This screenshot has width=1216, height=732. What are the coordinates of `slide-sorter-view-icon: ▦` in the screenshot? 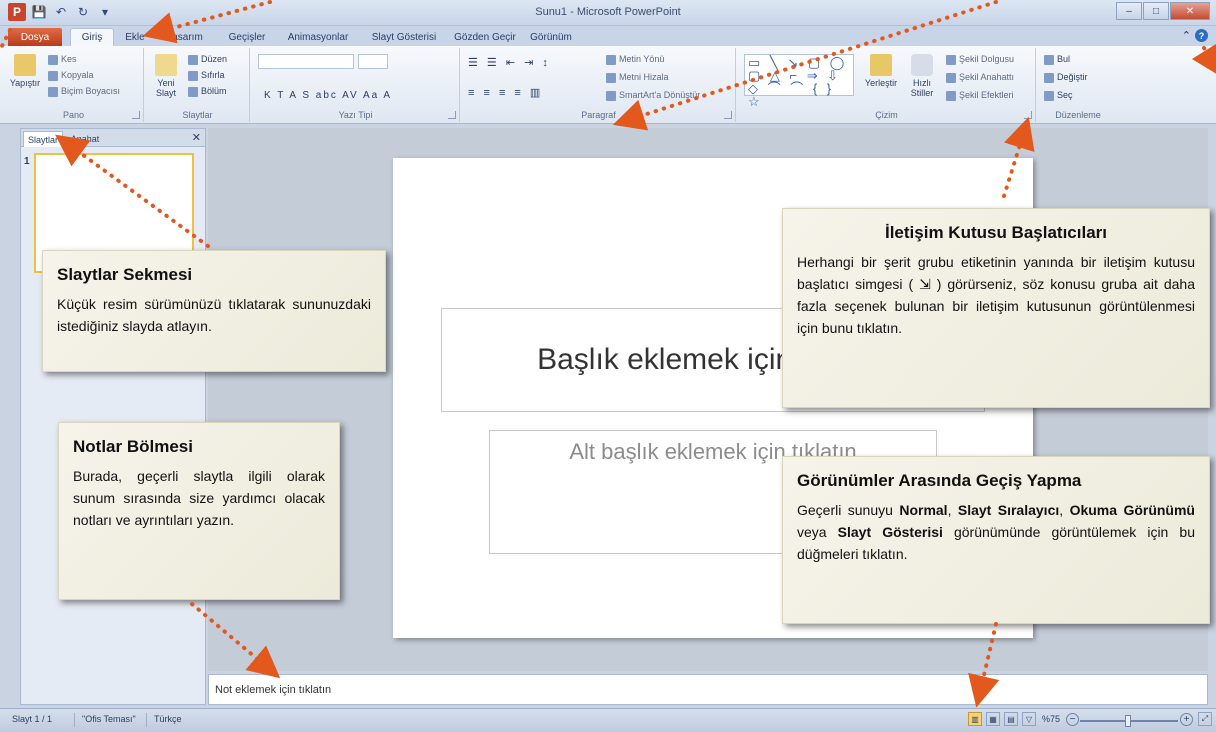 It's located at (993, 719).